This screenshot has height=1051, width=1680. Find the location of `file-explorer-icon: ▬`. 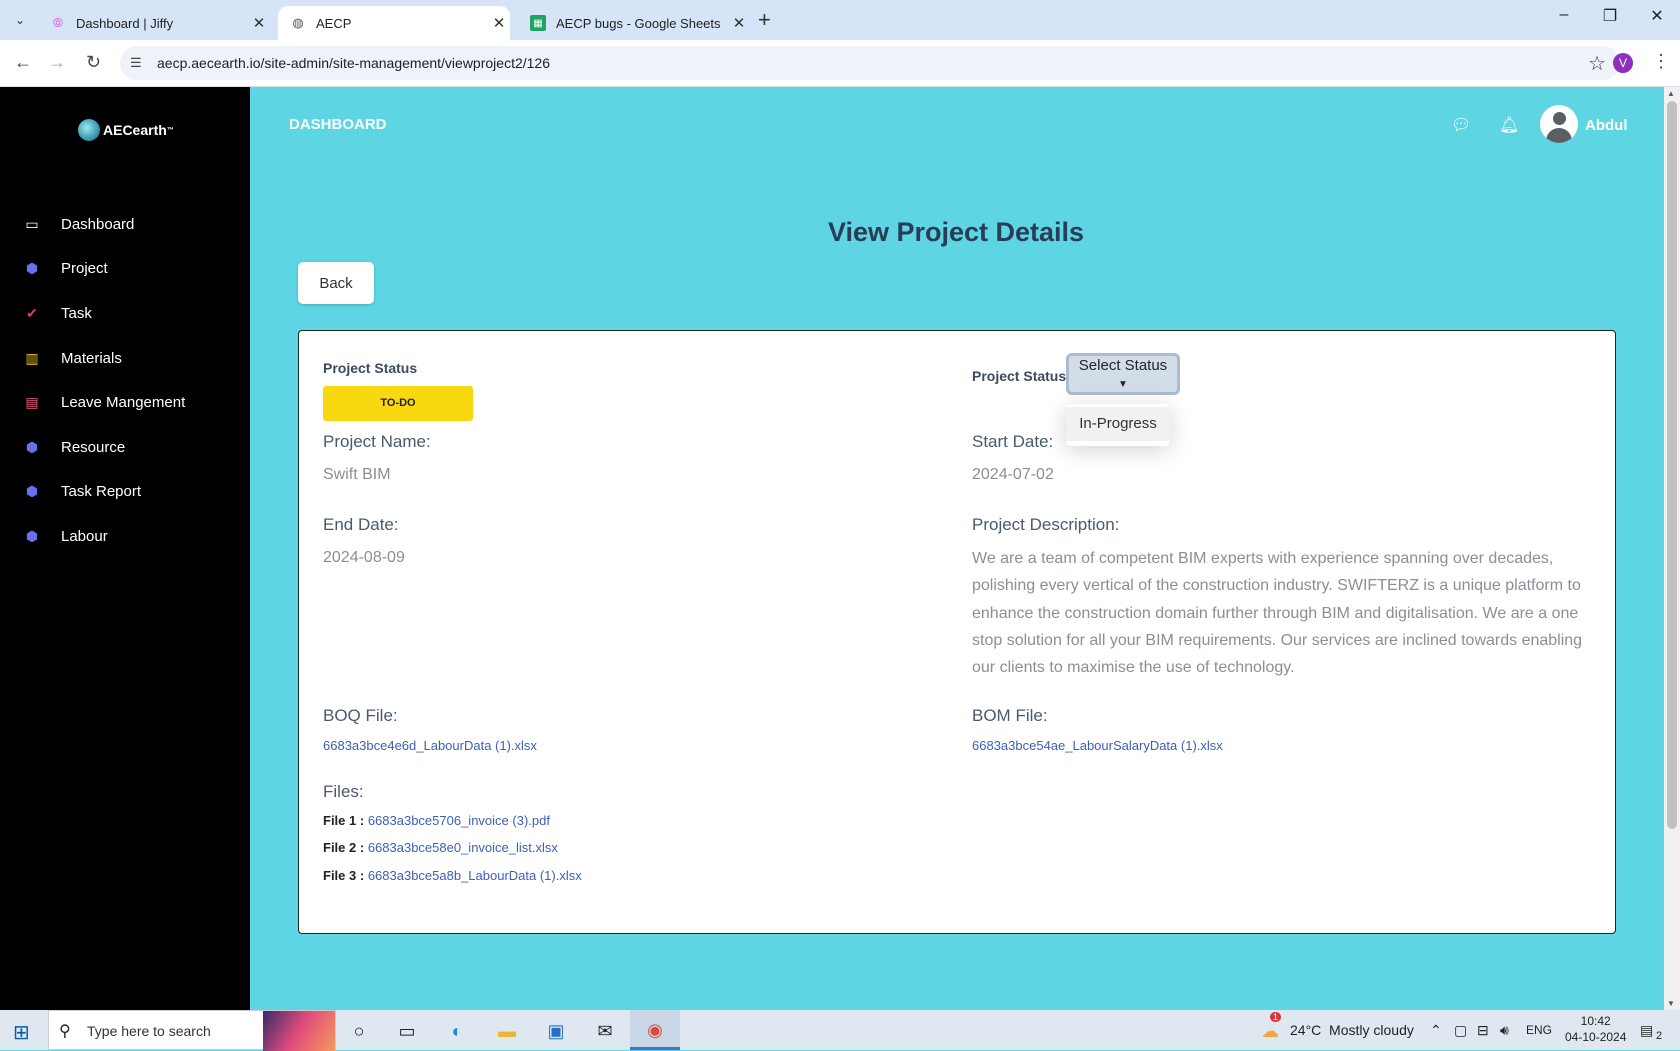

file-explorer-icon: ▬ is located at coordinates (507, 1031).